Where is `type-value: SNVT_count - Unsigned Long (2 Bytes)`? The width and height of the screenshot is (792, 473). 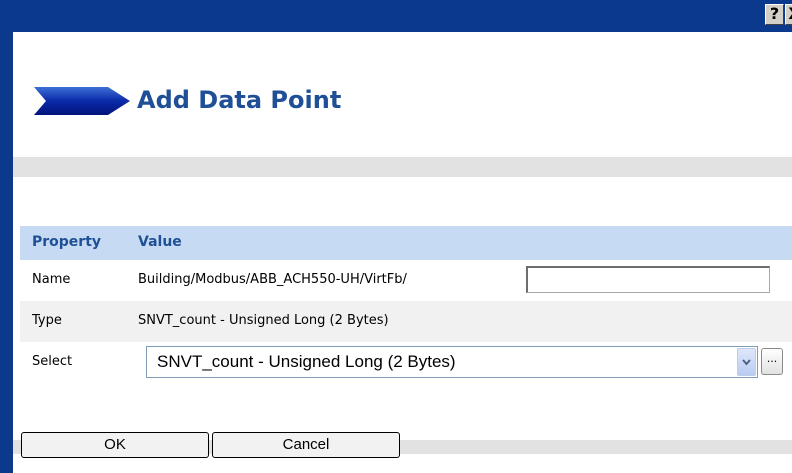
type-value: SNVT_count - Unsigned Long (2 Bytes) is located at coordinates (263, 320).